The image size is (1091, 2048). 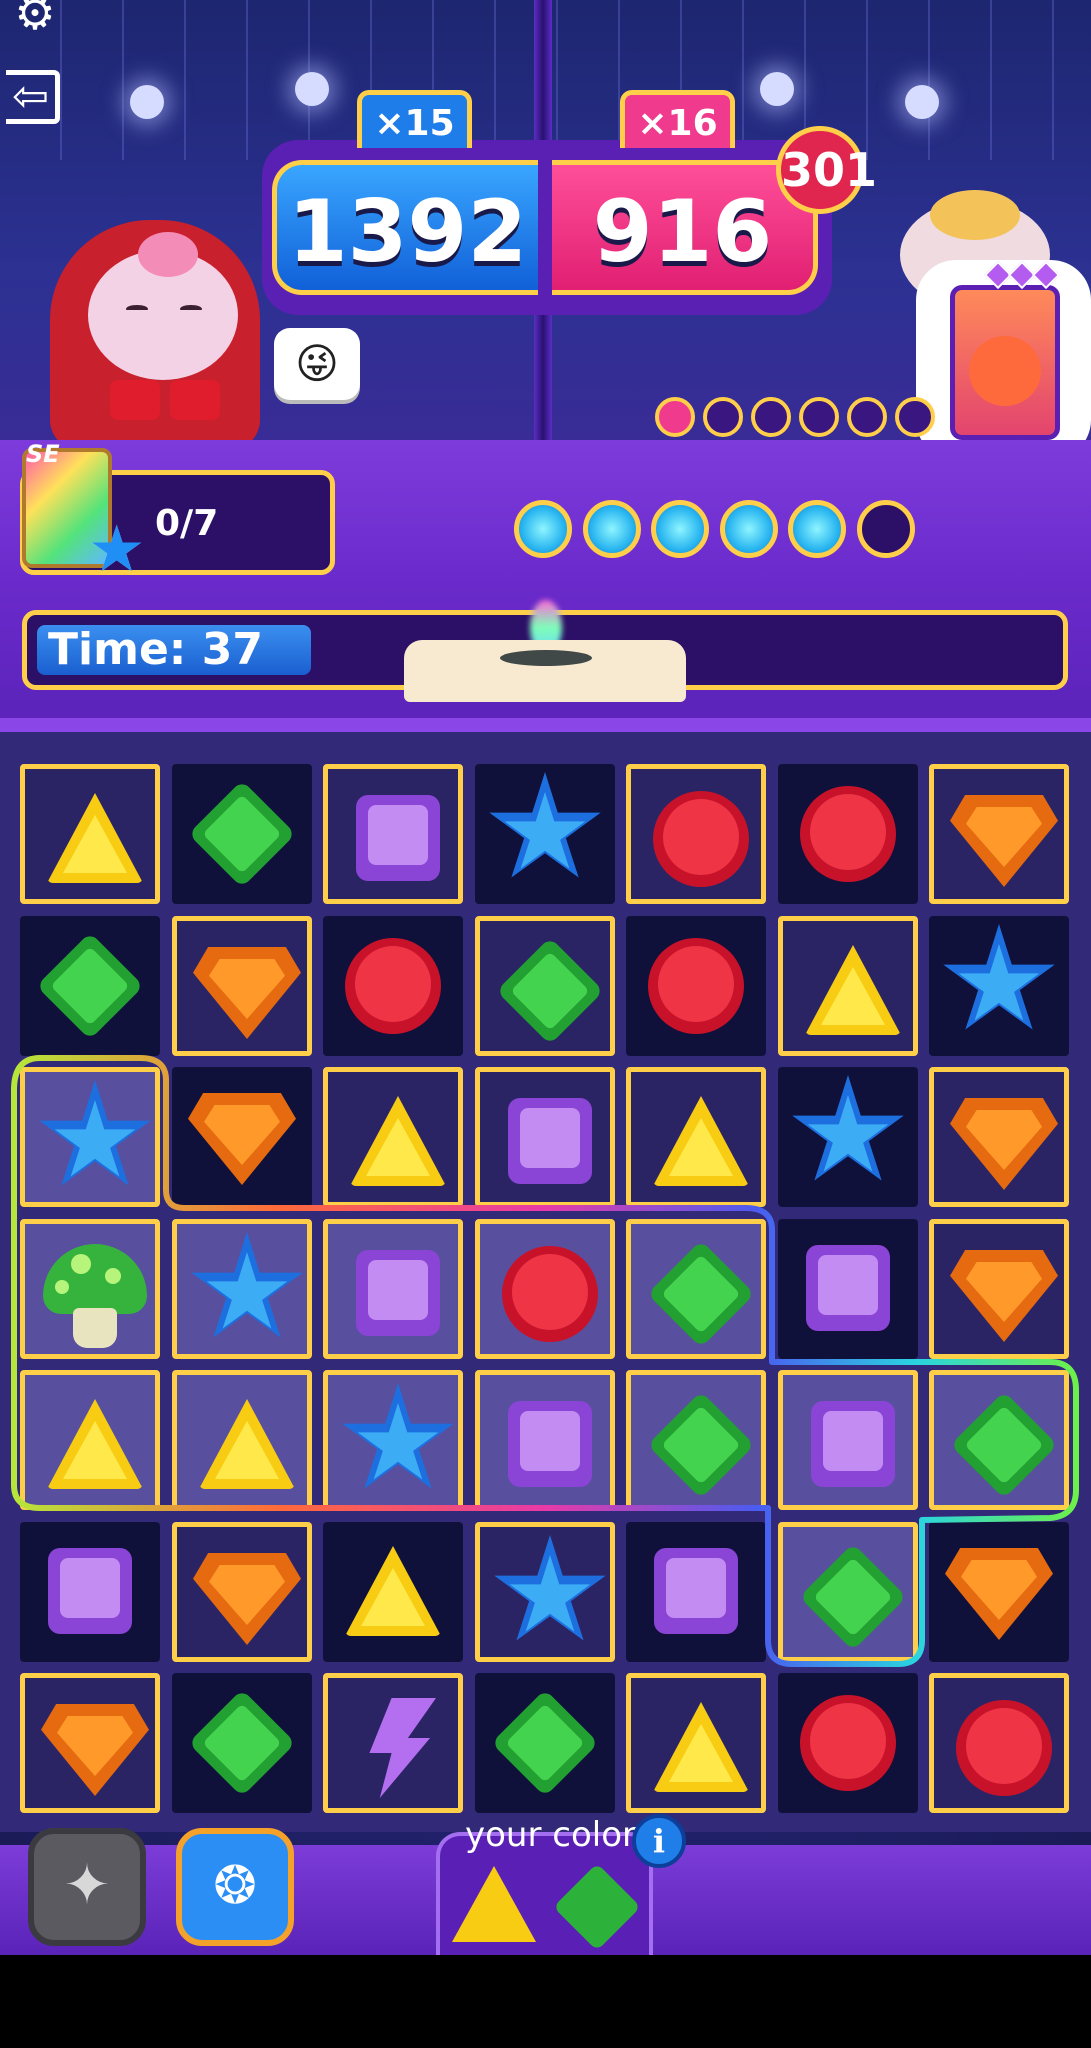 I want to click on avatar-face, so click(x=163, y=306).